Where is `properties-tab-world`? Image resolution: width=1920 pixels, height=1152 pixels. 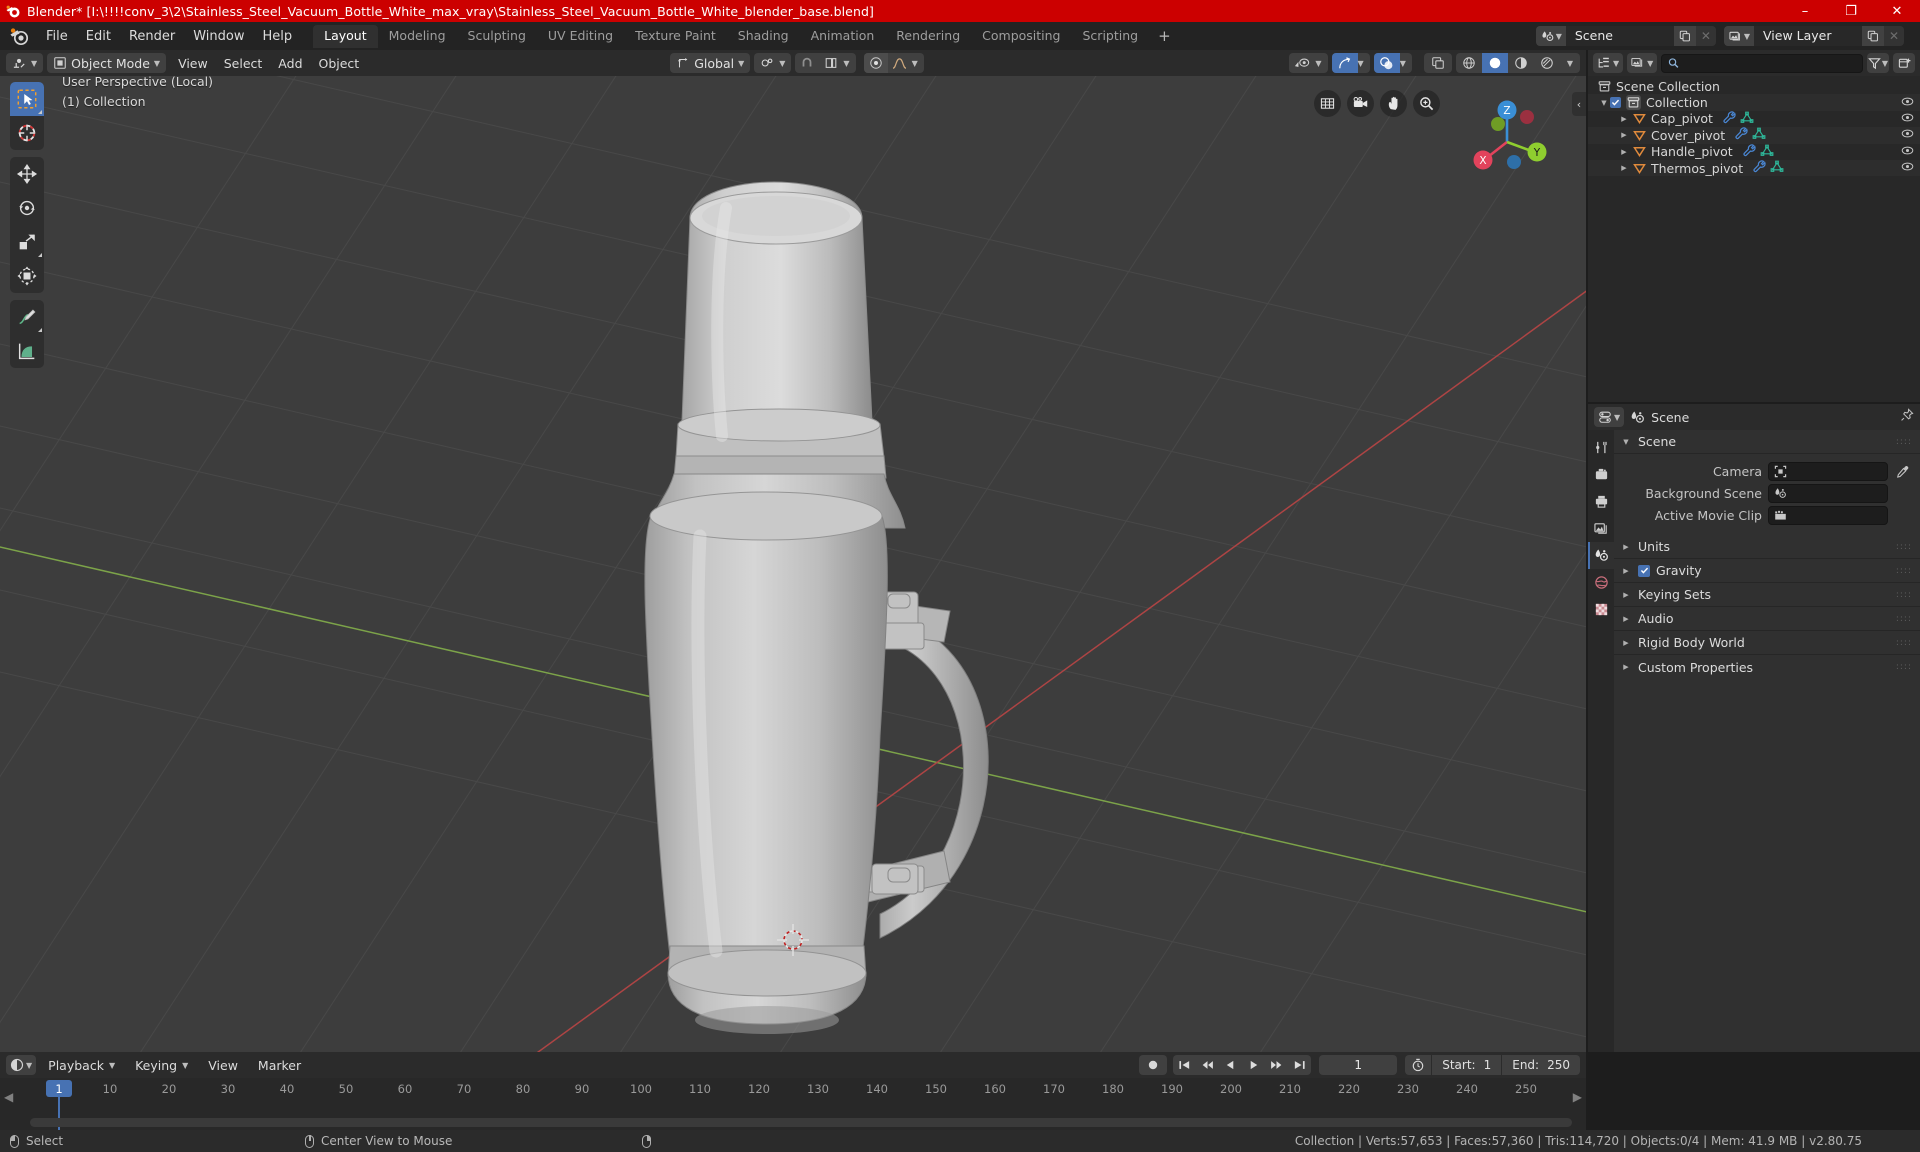
properties-tab-world is located at coordinates (1601, 582).